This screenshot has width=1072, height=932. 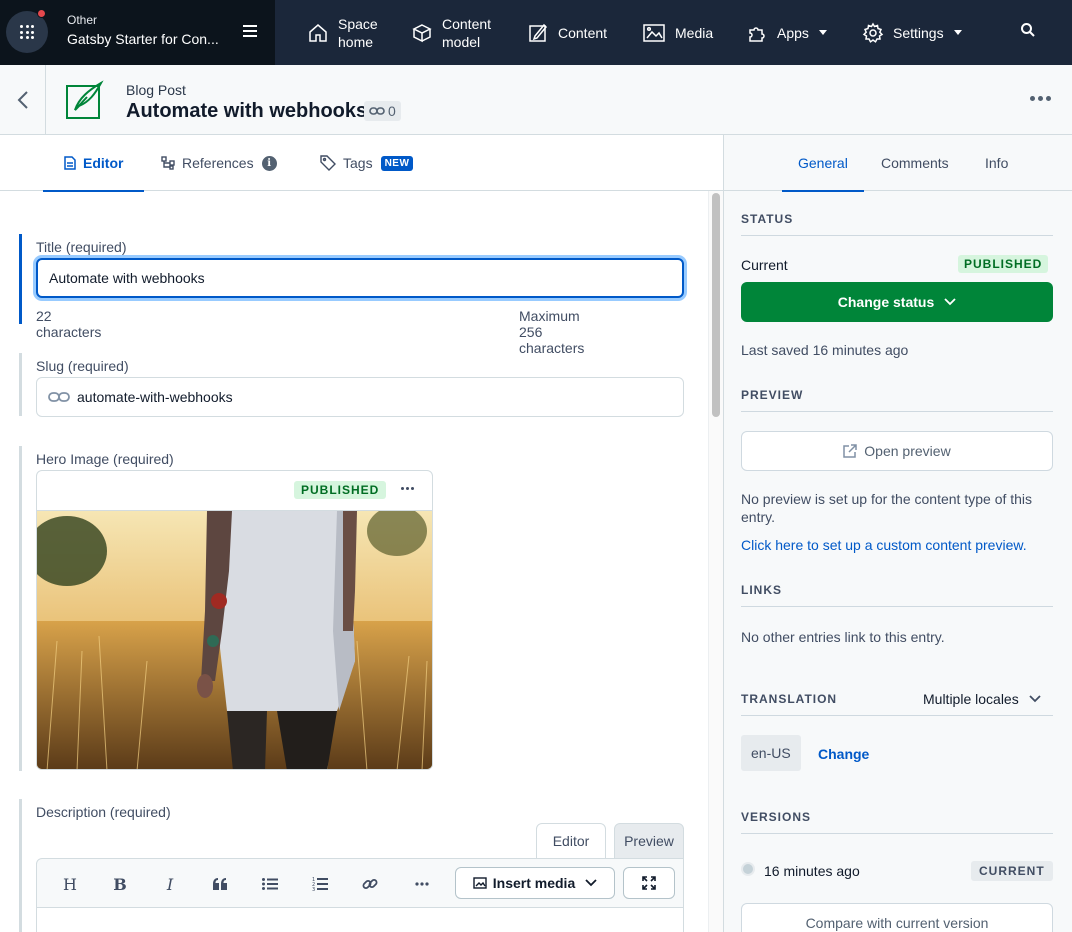 What do you see at coordinates (269, 163) in the screenshot?
I see `info-icon: i` at bounding box center [269, 163].